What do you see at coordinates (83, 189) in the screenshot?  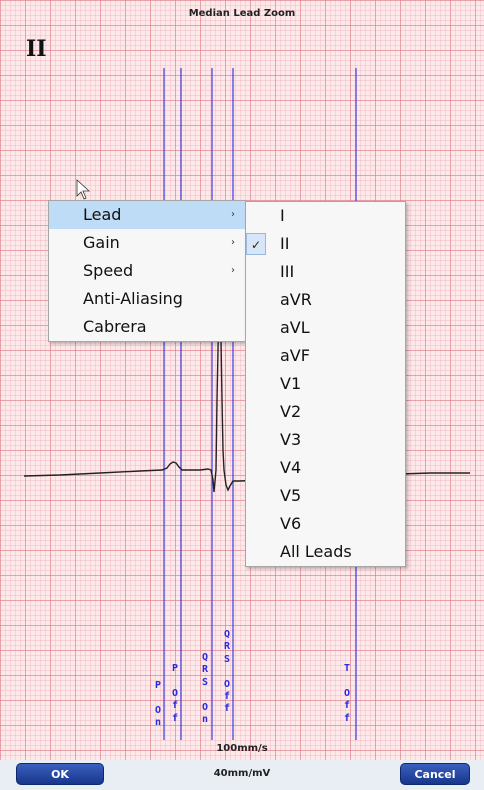 I see `mouse-cursor` at bounding box center [83, 189].